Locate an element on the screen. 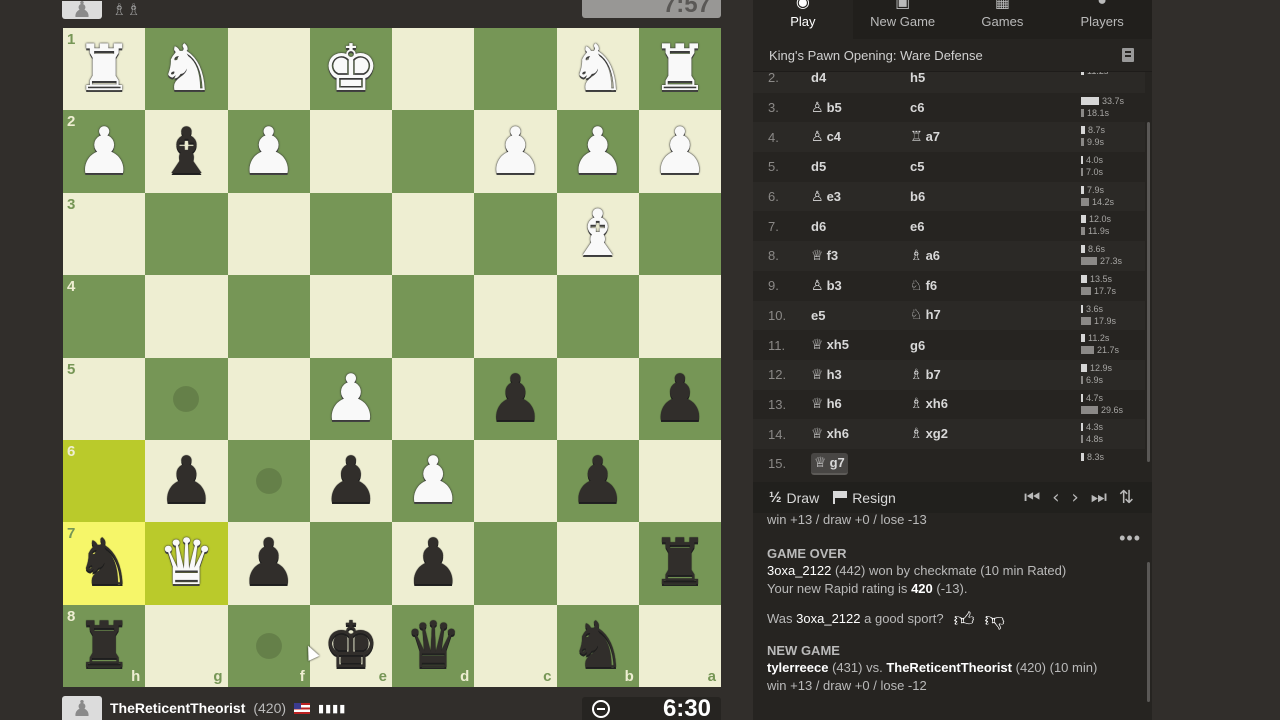 This screenshot has height=720, width=1280. board-square: b ♞ is located at coordinates (597, 645).